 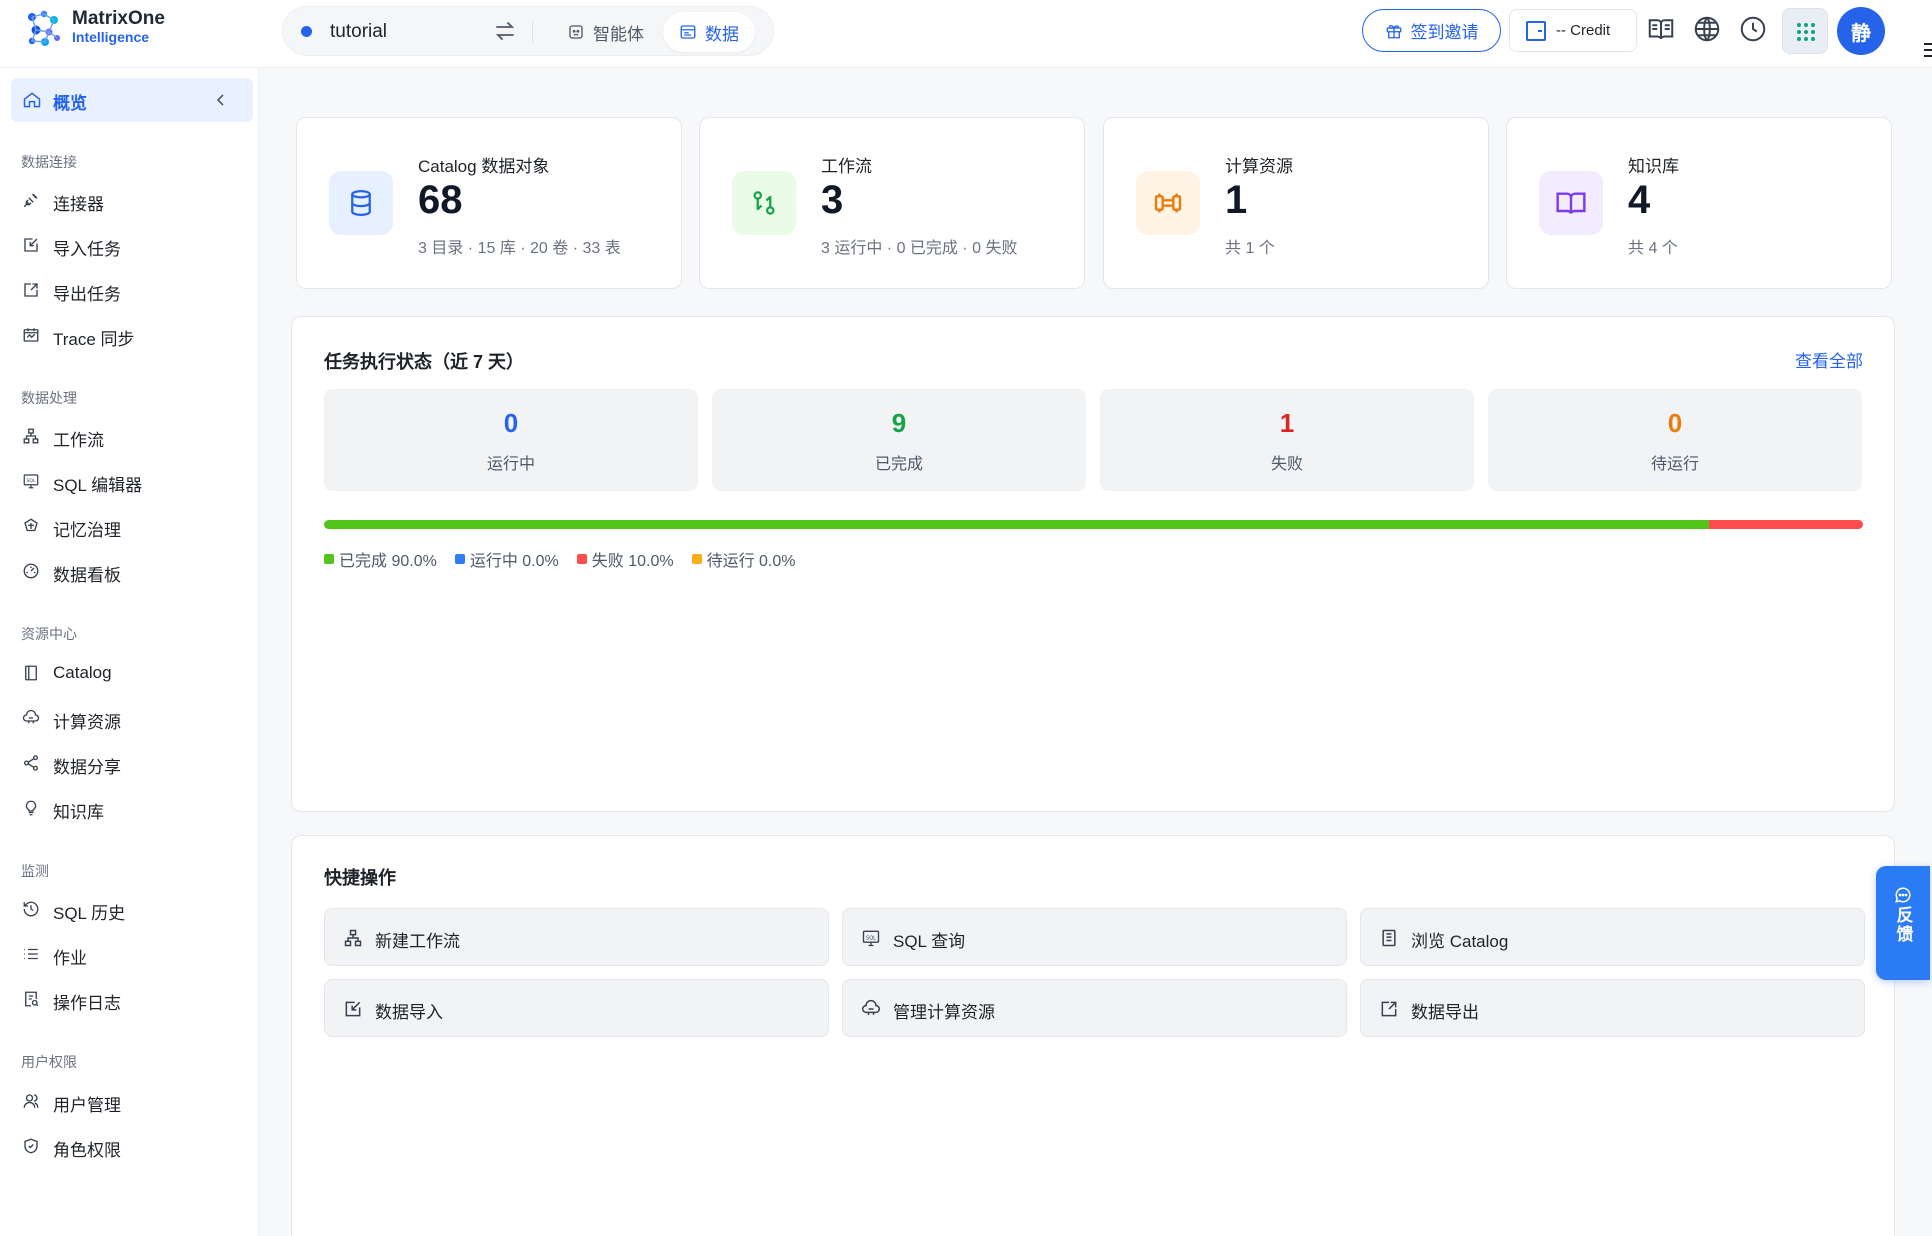 I want to click on tab-data: 数据, so click(x=709, y=32).